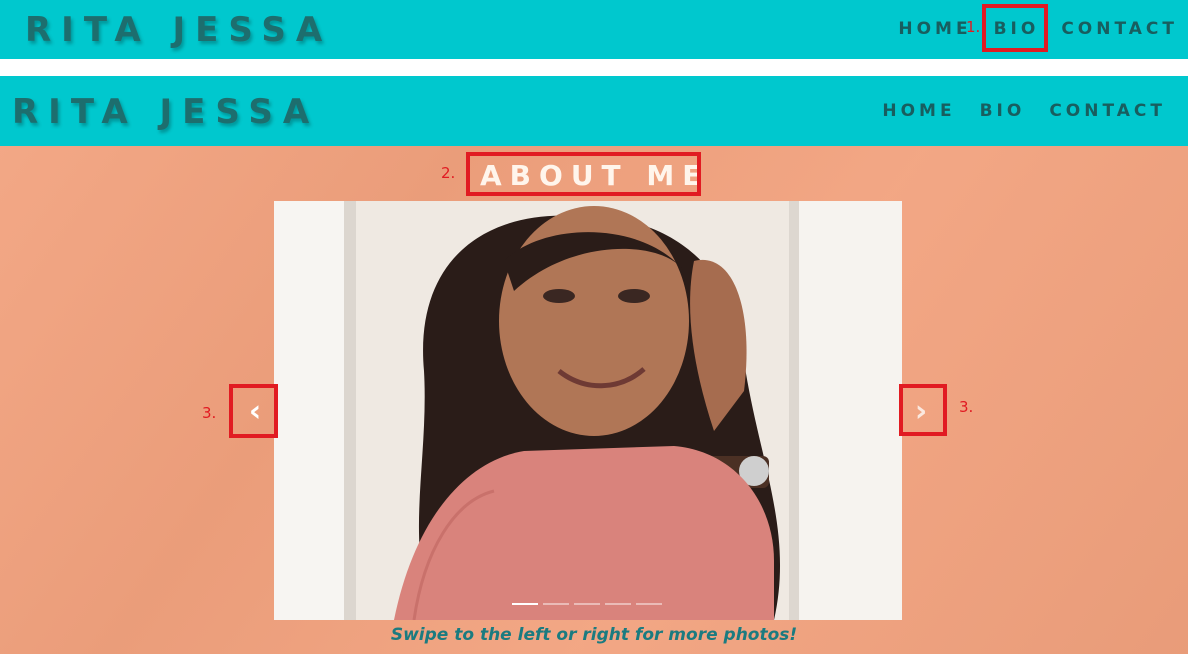 The image size is (1188, 654). Describe the element at coordinates (253, 411) in the screenshot. I see `annotation-box-prev` at that location.